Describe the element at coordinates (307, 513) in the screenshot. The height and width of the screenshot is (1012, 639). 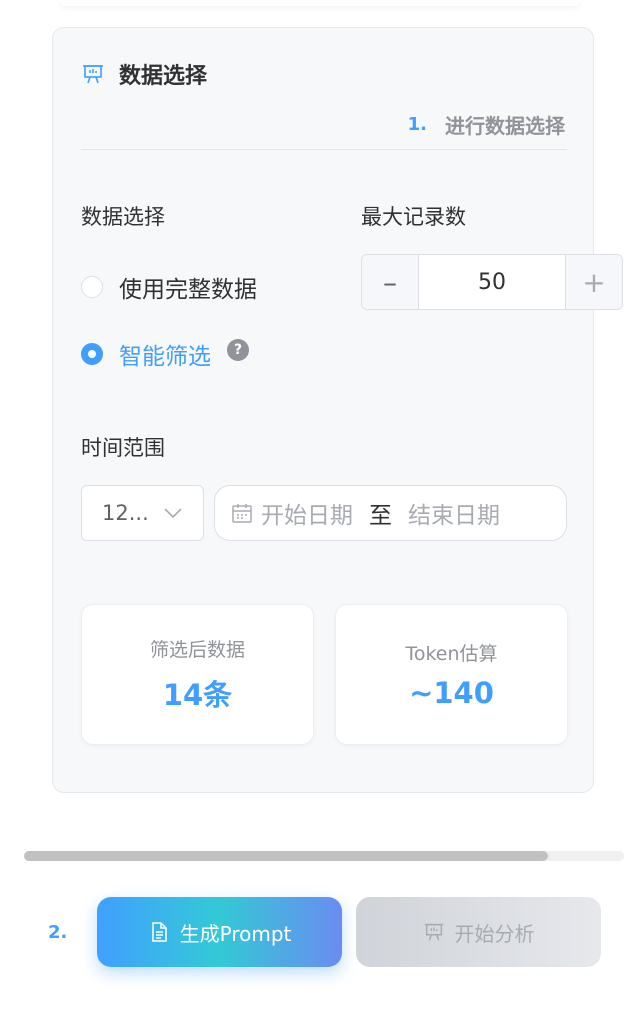
I see `start-date-input: 开始日期` at that location.